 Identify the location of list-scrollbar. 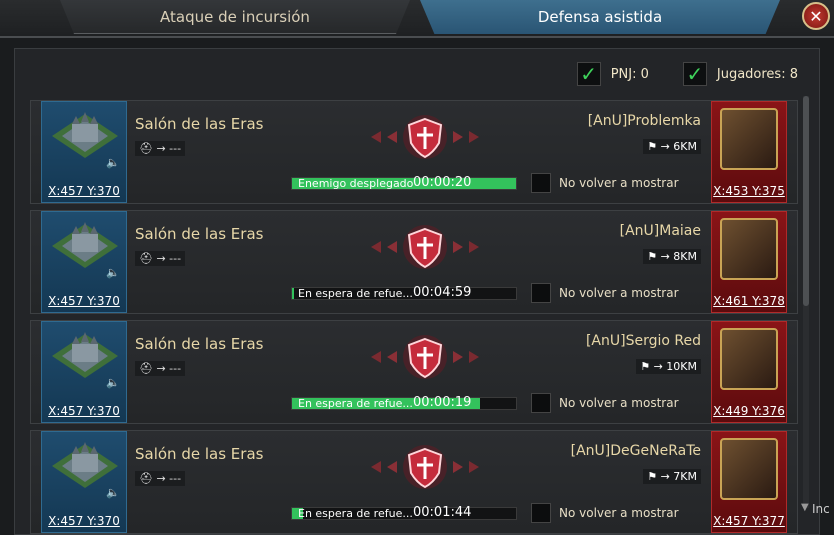
(806, 302).